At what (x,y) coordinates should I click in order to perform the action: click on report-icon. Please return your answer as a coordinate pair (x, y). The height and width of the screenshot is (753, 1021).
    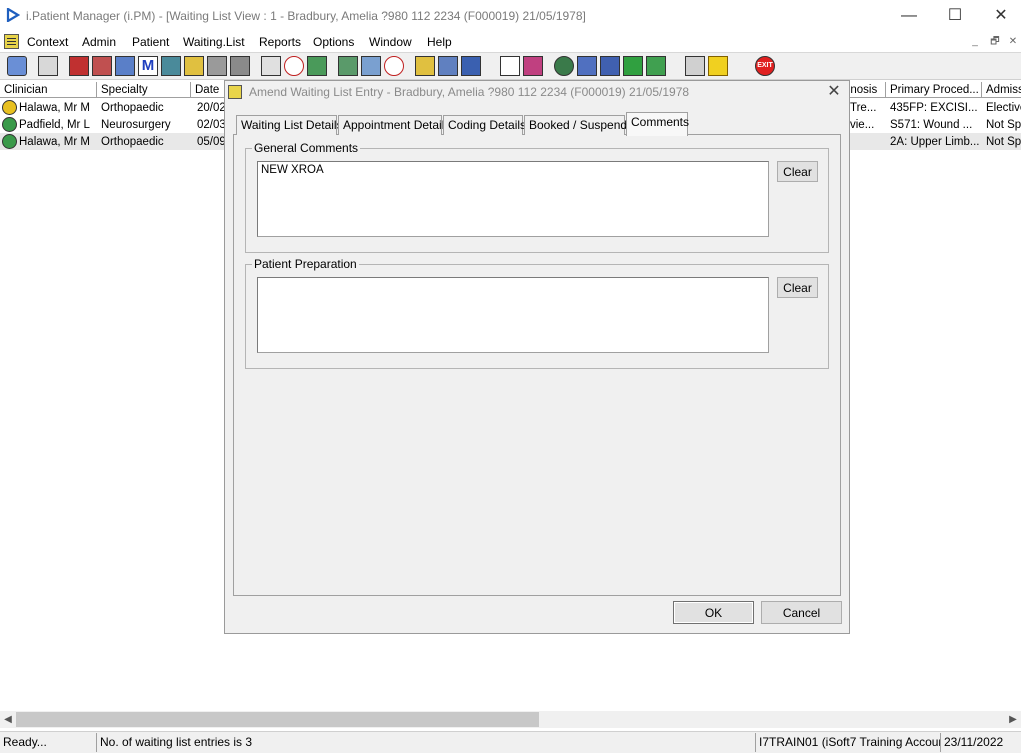
    Looking at the image, I should click on (348, 66).